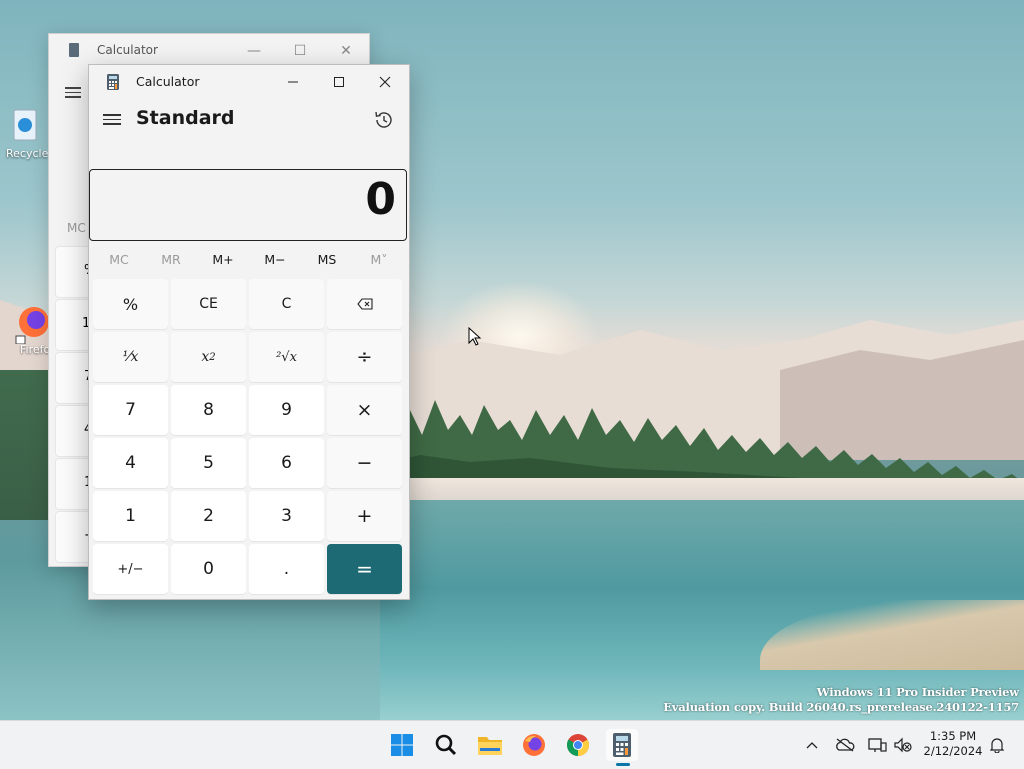 Image resolution: width=1024 pixels, height=769 pixels. I want to click on chrome-button, so click(578, 745).